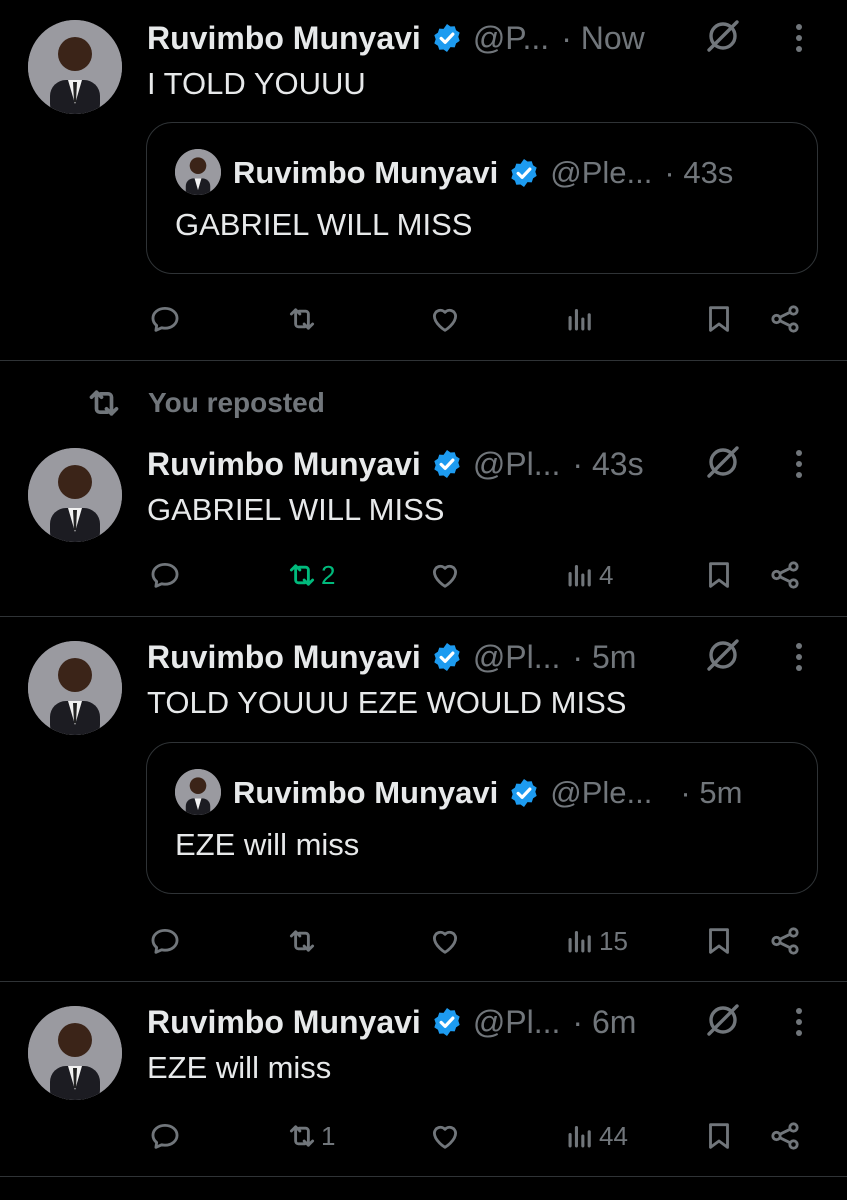 The image size is (847, 1200). I want to click on timestamp: · 43s, so click(607, 464).